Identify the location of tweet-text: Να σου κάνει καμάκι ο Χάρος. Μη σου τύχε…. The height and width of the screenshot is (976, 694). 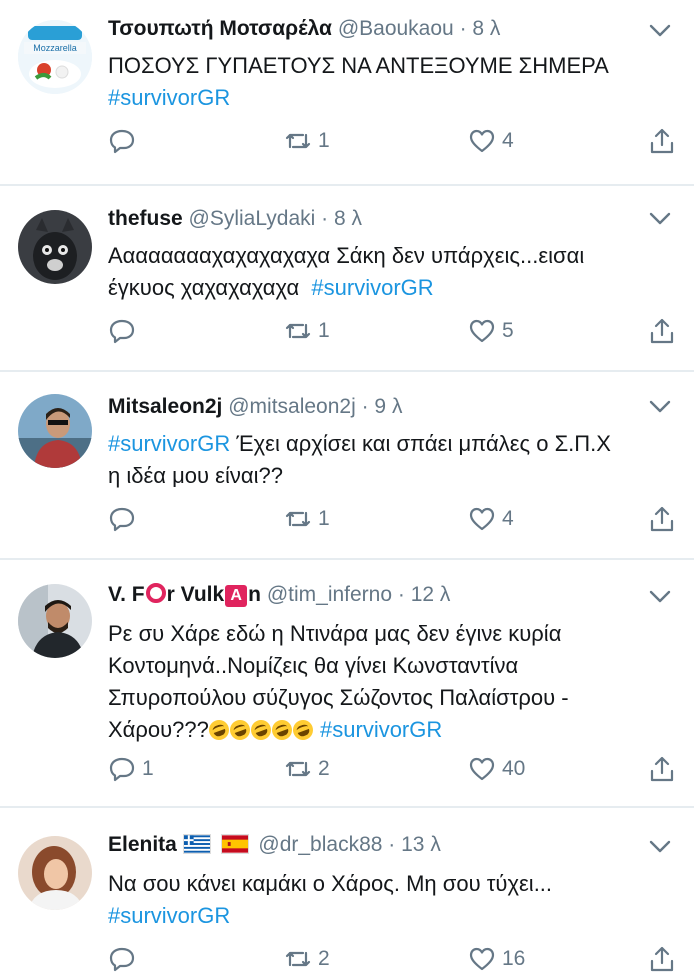
(388, 900).